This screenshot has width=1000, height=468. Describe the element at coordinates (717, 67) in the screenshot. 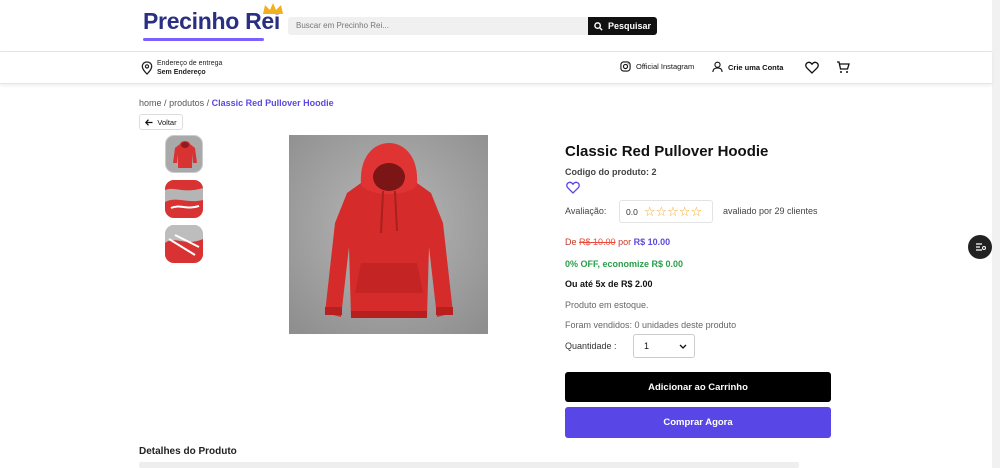

I see `user-icon` at that location.